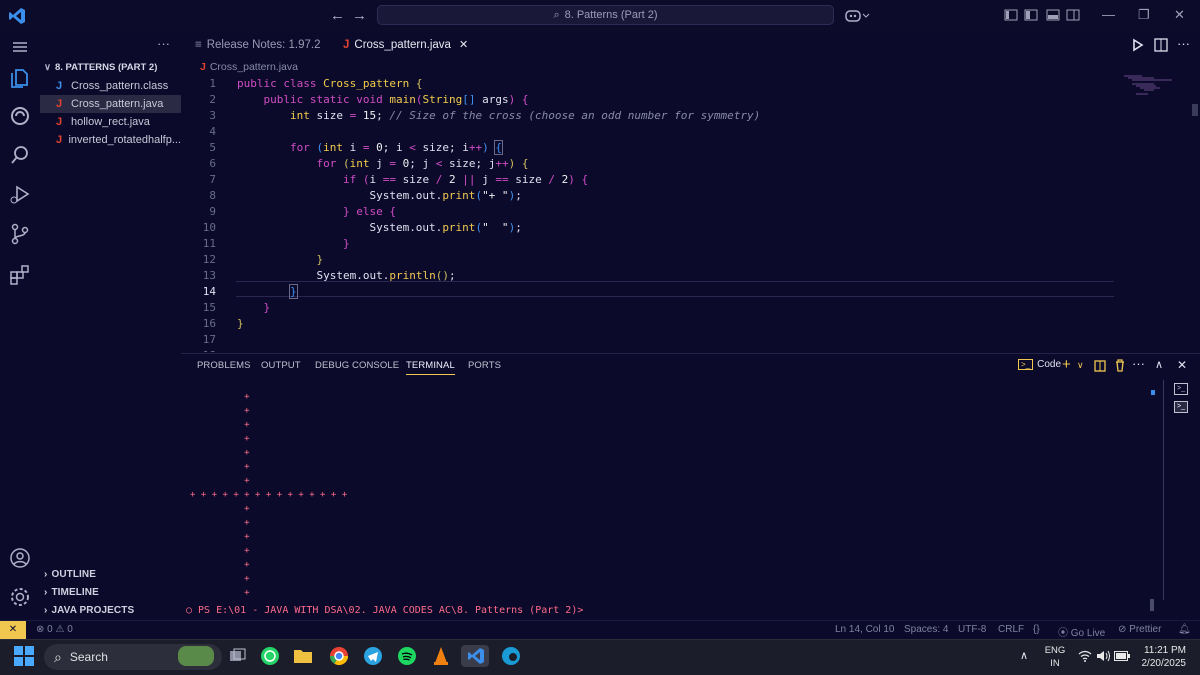 The height and width of the screenshot is (675, 1200). Describe the element at coordinates (1100, 366) in the screenshot. I see `split-terminal-icon` at that location.